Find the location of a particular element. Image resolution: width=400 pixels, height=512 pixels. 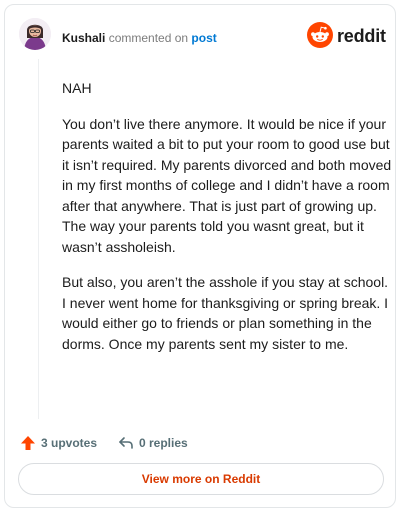

view-more-button: View more on Reddit is located at coordinates (201, 479).